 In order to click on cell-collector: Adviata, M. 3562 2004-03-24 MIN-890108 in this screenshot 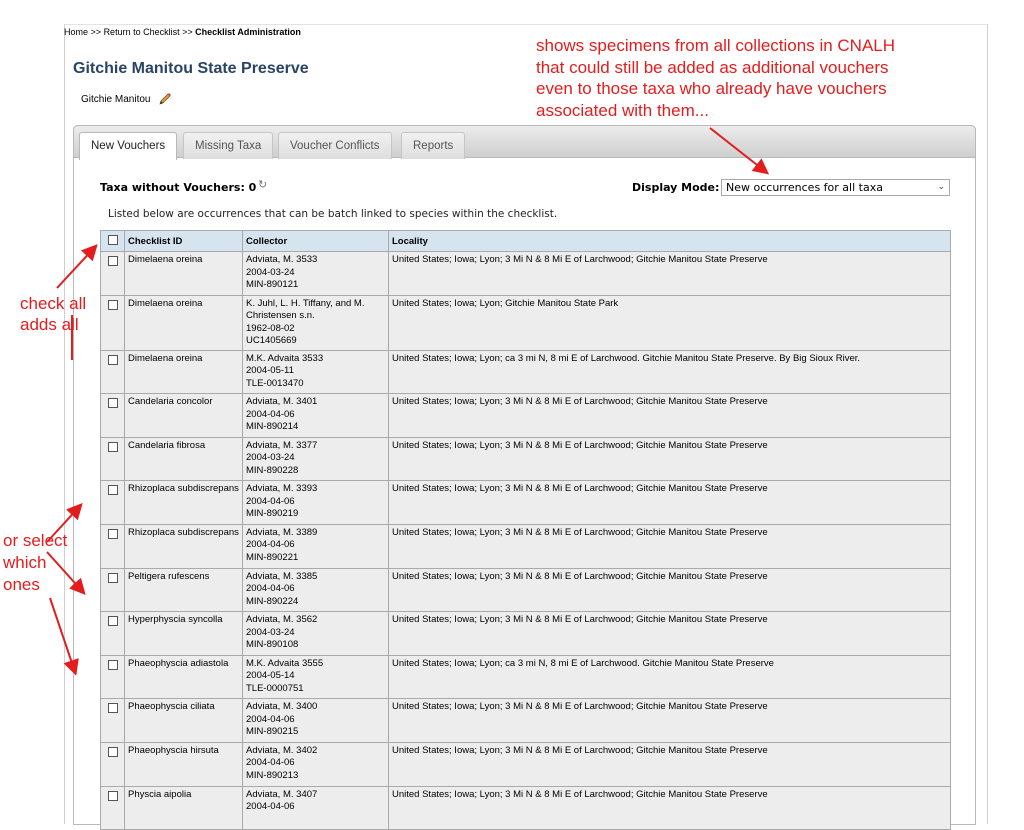, I will do `click(315, 633)`.